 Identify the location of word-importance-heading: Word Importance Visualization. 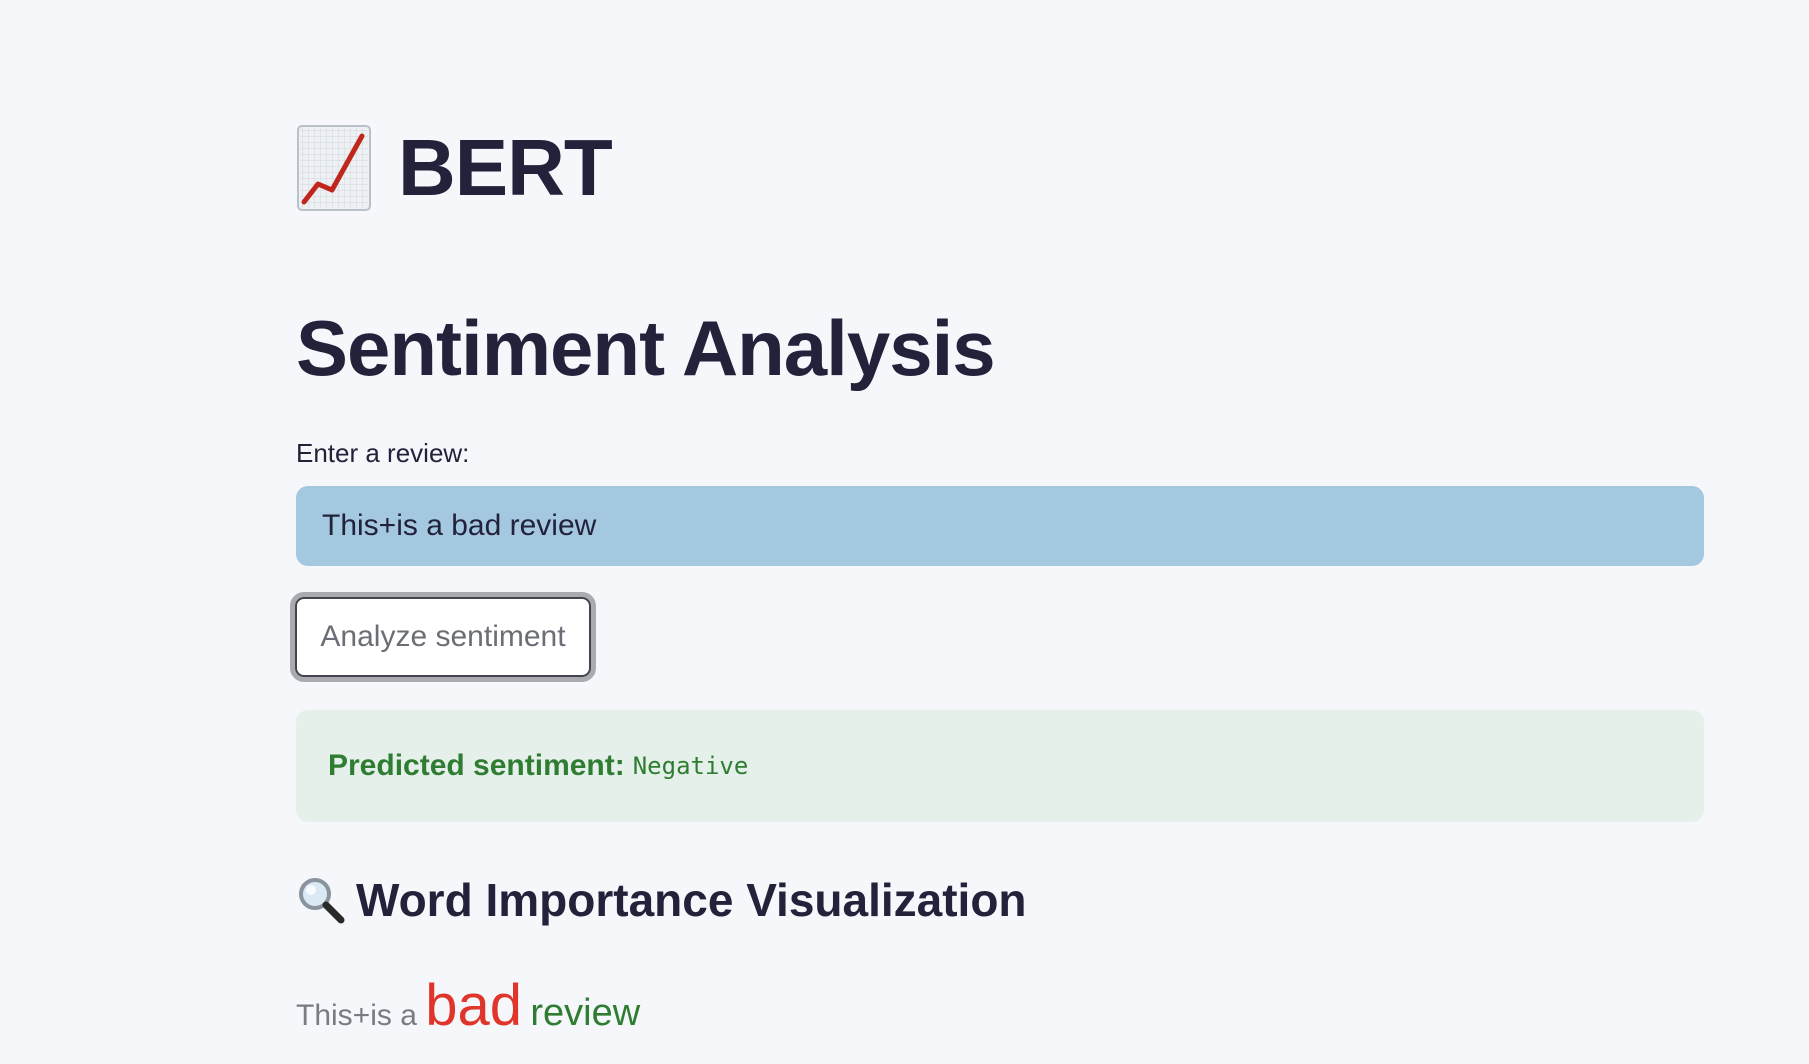
(661, 900).